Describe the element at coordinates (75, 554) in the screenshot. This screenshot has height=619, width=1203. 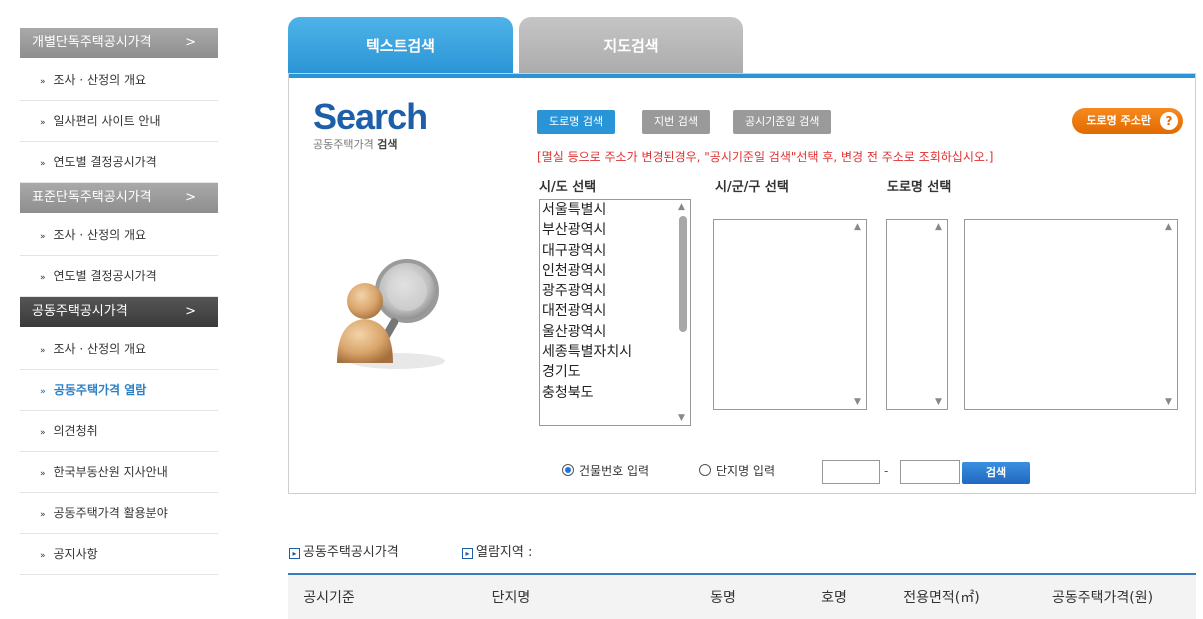
I see `sidebar-item-label: 공지사항` at that location.